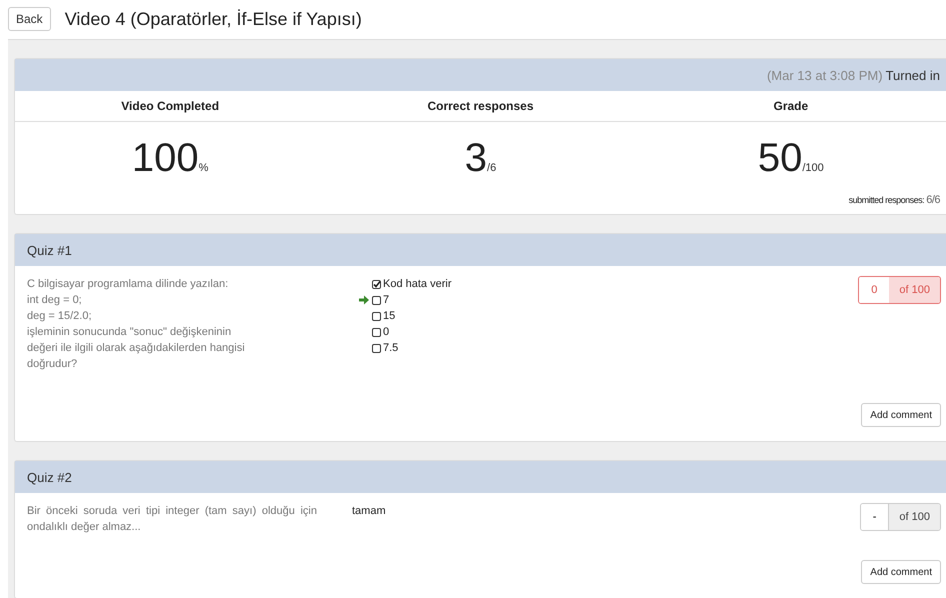 This screenshot has height=598, width=946. Describe the element at coordinates (480, 250) in the screenshot. I see `quiz-title: Quiz #1` at that location.